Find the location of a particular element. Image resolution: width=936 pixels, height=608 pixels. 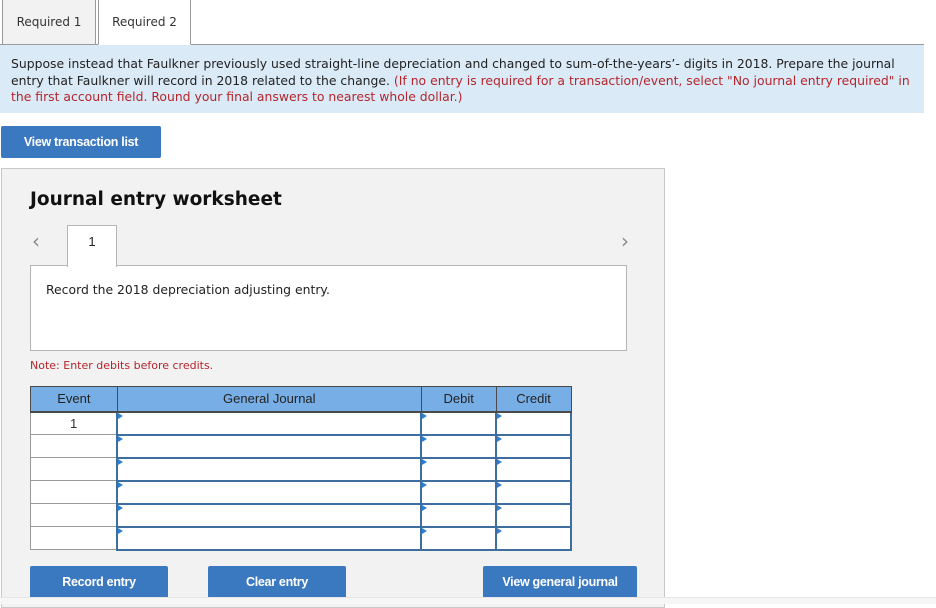

chevron-right-icon: › is located at coordinates (625, 241).